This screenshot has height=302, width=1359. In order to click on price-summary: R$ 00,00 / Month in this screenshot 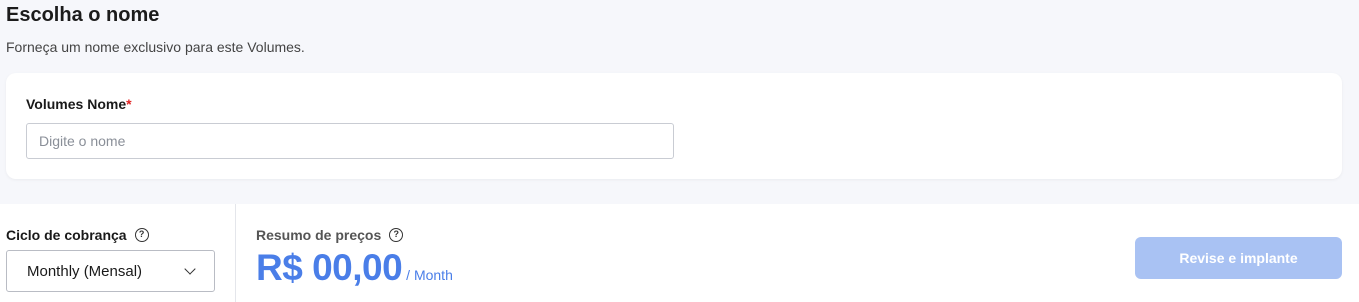, I will do `click(354, 268)`.